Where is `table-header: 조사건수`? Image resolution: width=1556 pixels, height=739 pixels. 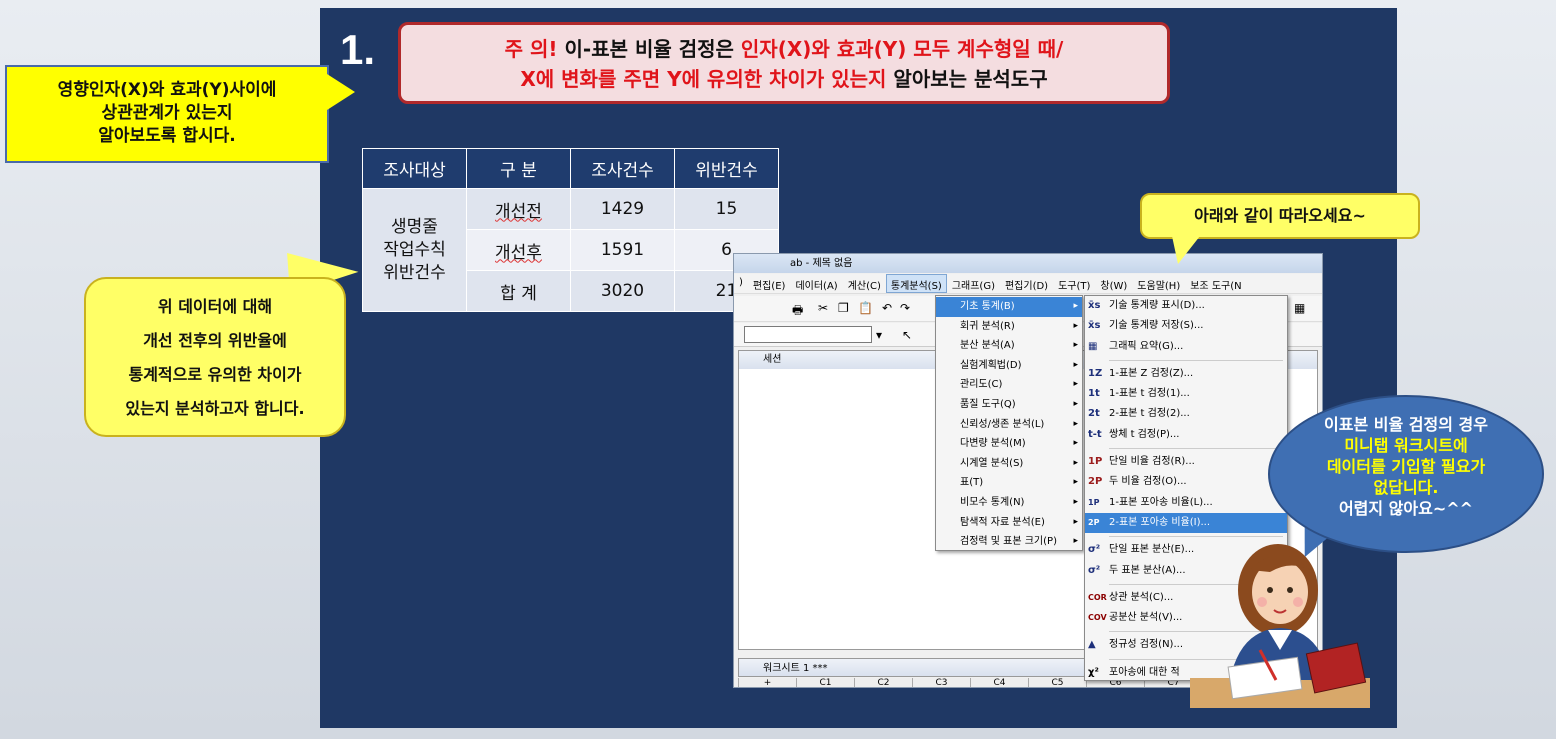
table-header: 조사건수 is located at coordinates (622, 168).